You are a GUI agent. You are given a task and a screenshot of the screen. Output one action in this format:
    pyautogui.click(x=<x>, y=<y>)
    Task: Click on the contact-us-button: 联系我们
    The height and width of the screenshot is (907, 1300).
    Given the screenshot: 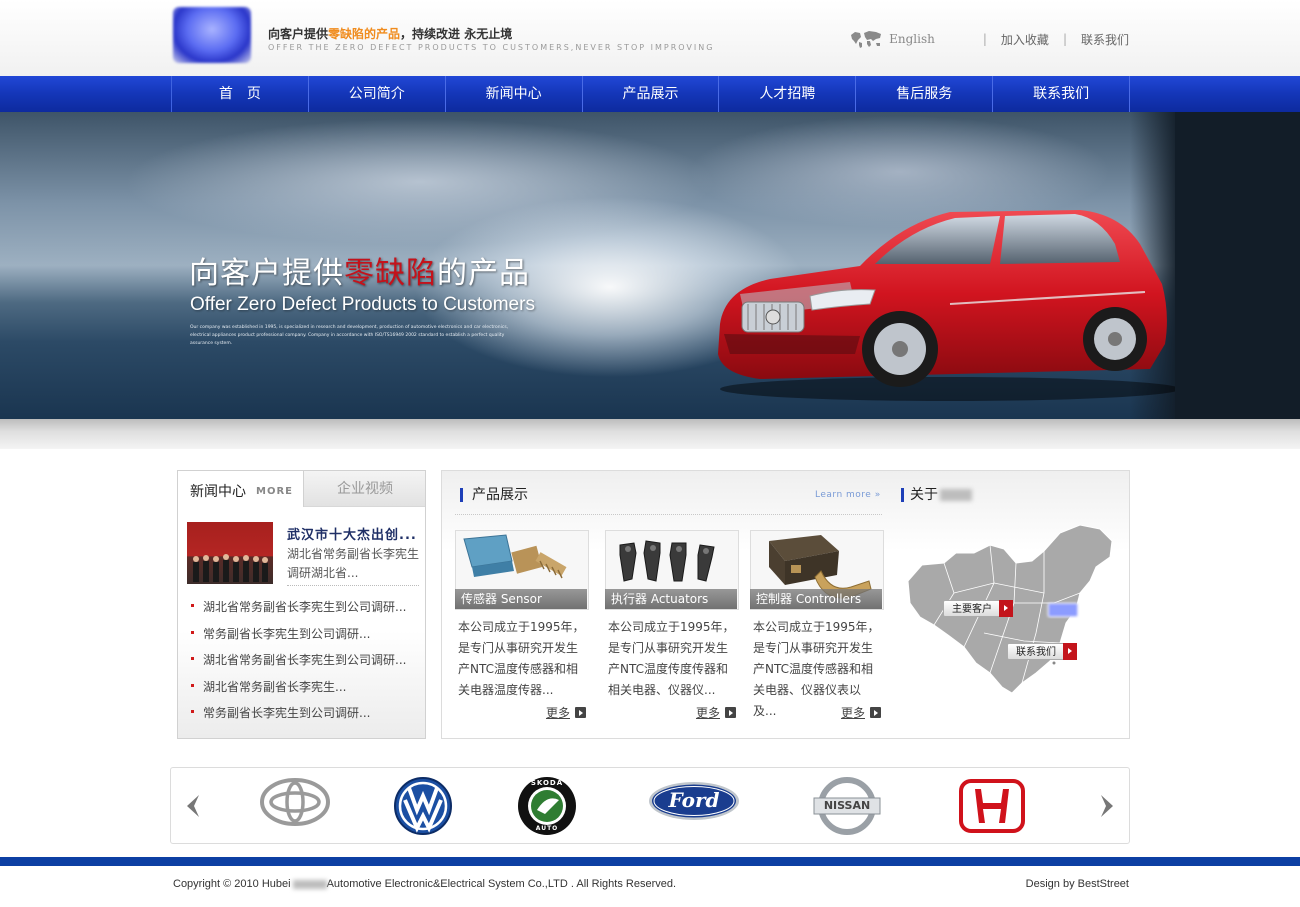 What is the action you would take?
    pyautogui.click(x=1042, y=651)
    